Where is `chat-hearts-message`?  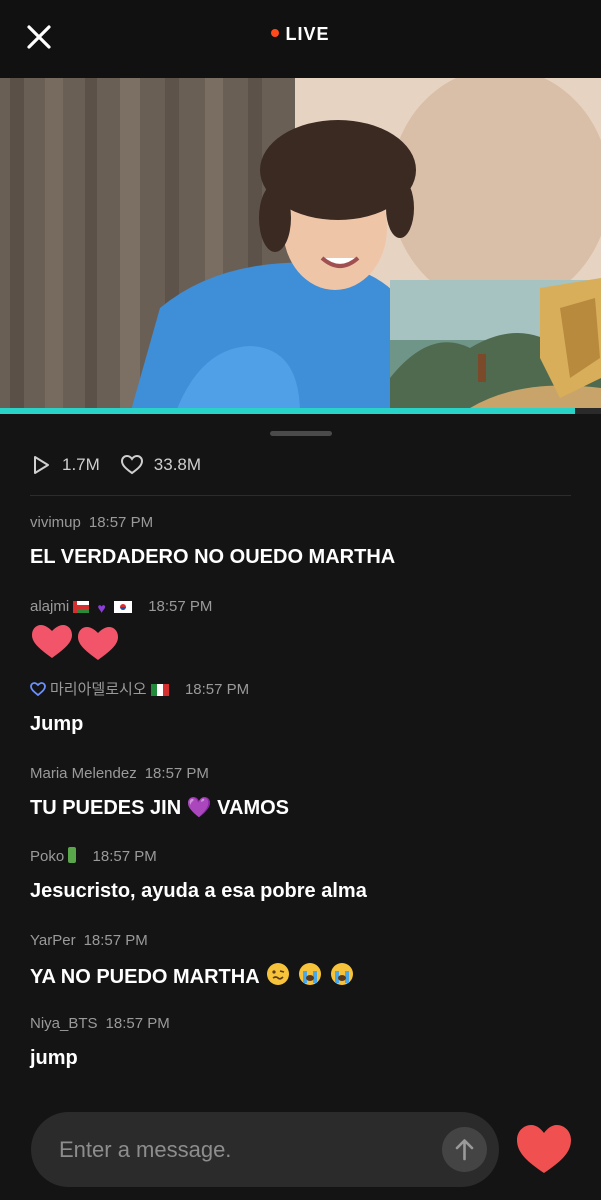
chat-hearts-message is located at coordinates (300, 639).